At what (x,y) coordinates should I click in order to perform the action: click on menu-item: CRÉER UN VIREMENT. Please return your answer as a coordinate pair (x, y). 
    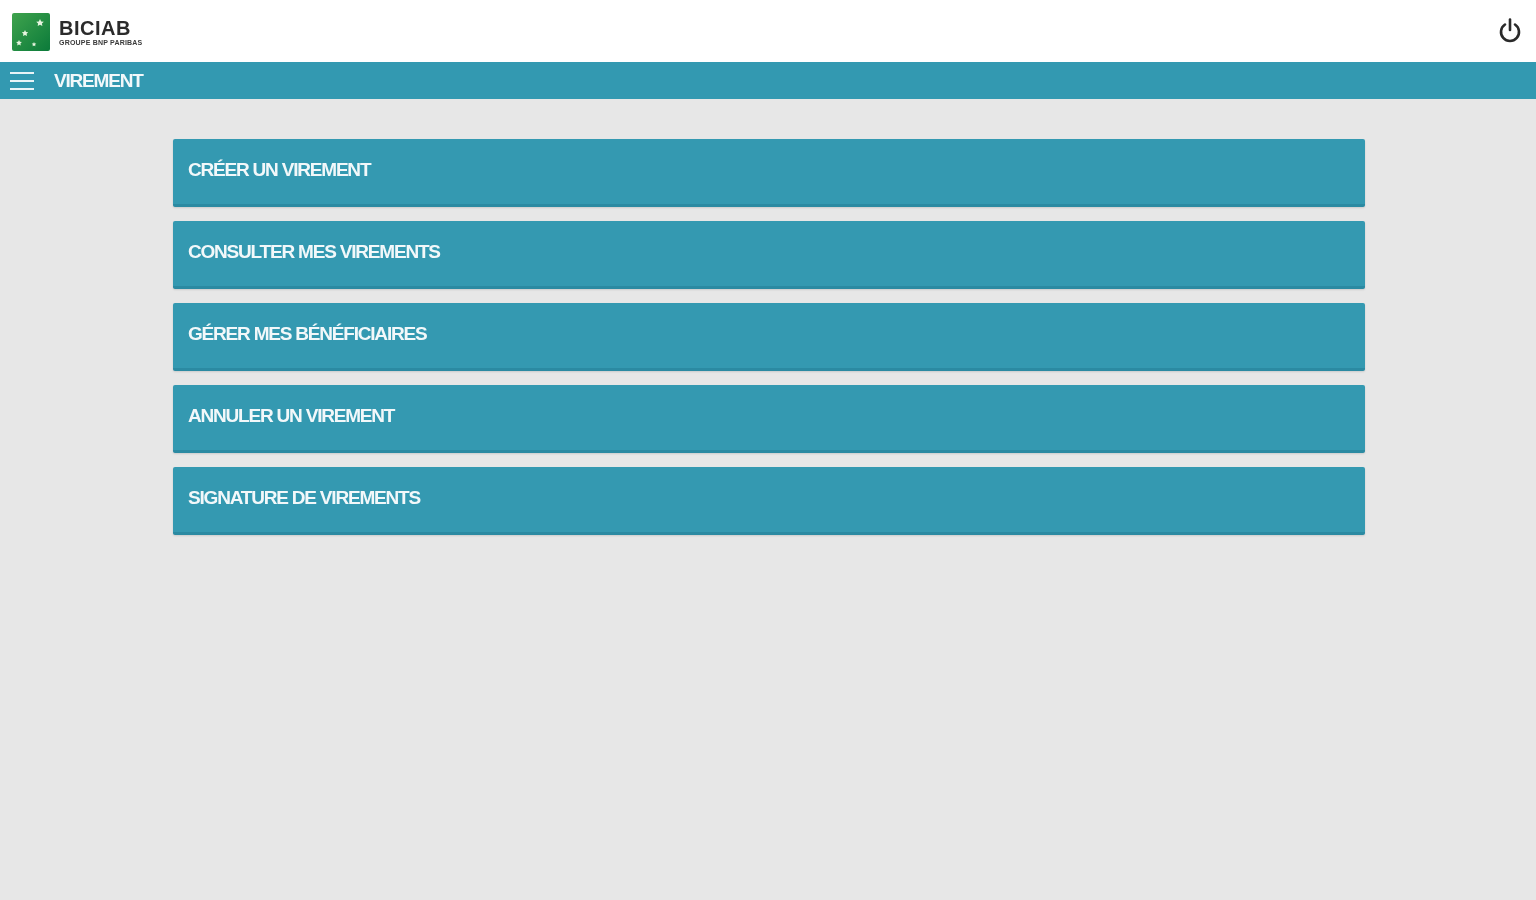
    Looking at the image, I should click on (769, 173).